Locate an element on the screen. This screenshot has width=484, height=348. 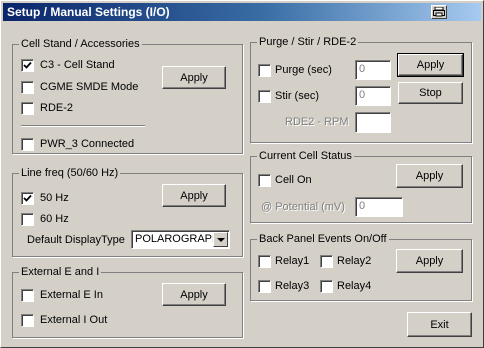
stir-checkbox is located at coordinates (264, 96).